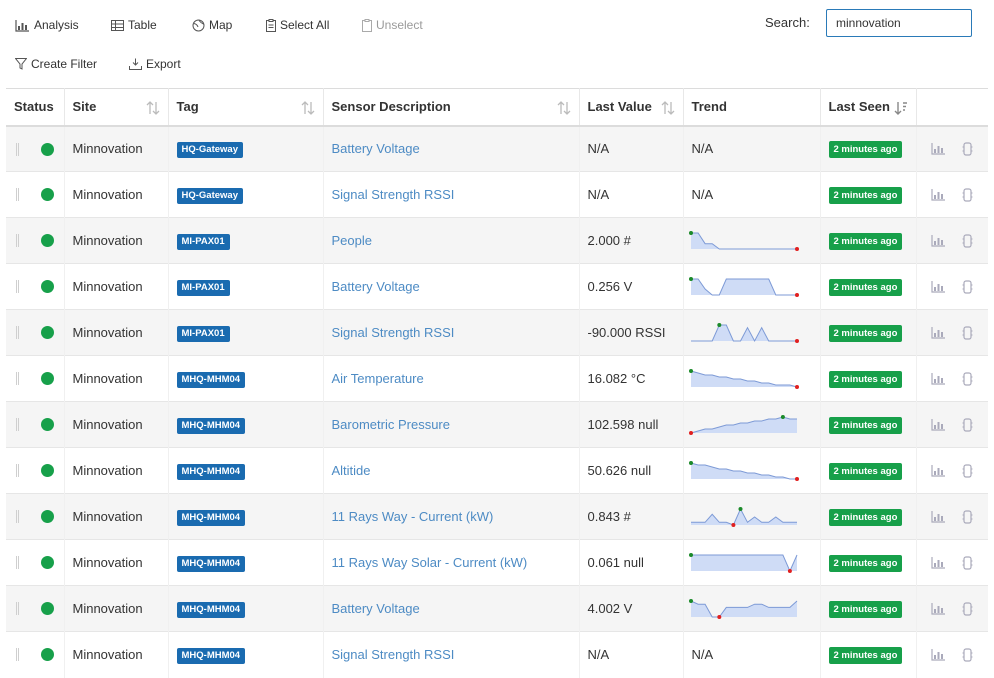  I want to click on sensor-description-link: People, so click(352, 240).